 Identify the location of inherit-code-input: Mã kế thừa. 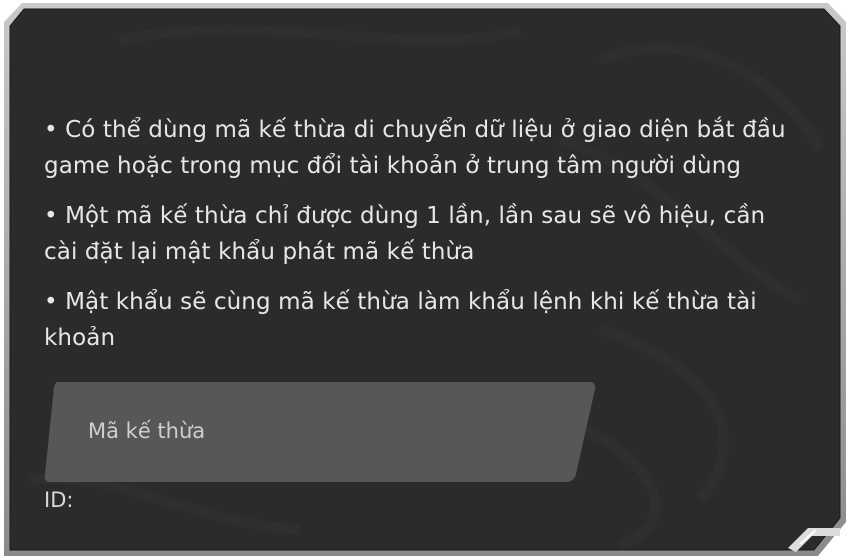
(320, 432).